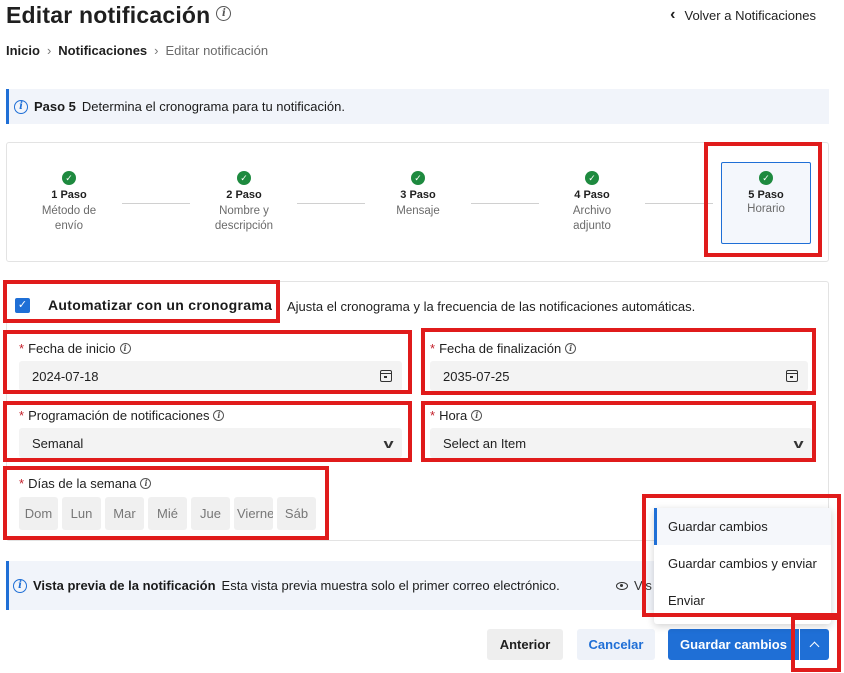  I want to click on breadcrumb-current: Editar notificación, so click(217, 50).